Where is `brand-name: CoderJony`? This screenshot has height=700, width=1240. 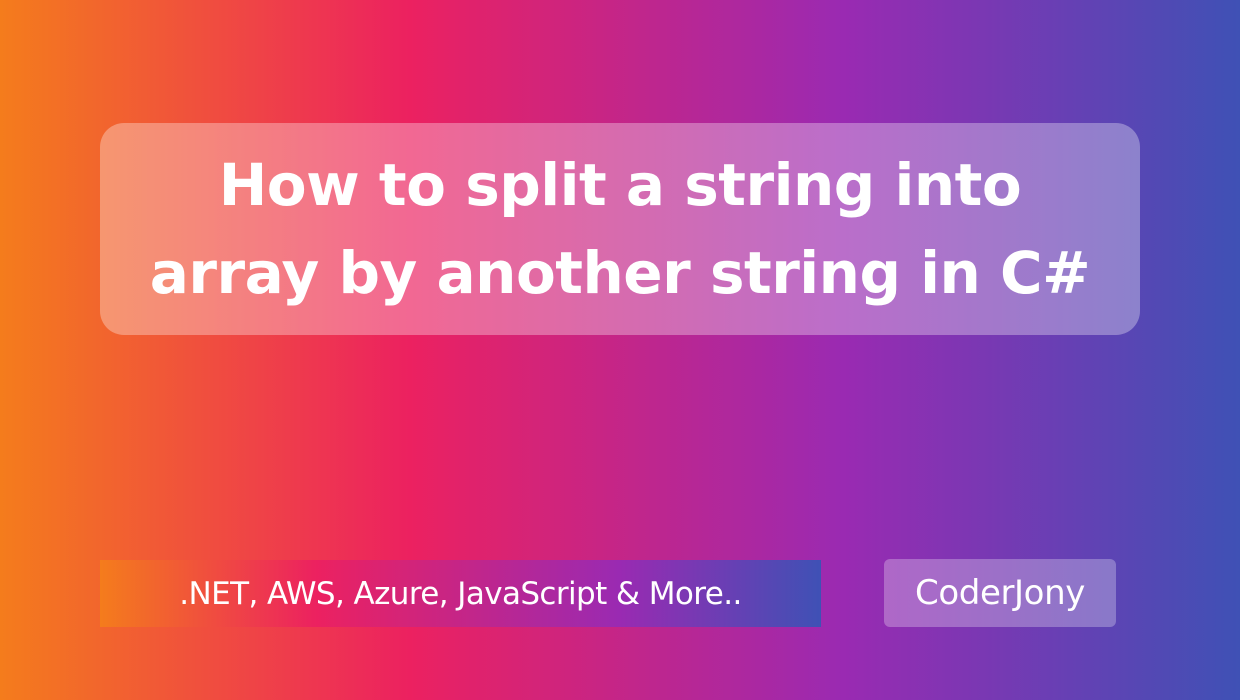 brand-name: CoderJony is located at coordinates (1000, 593).